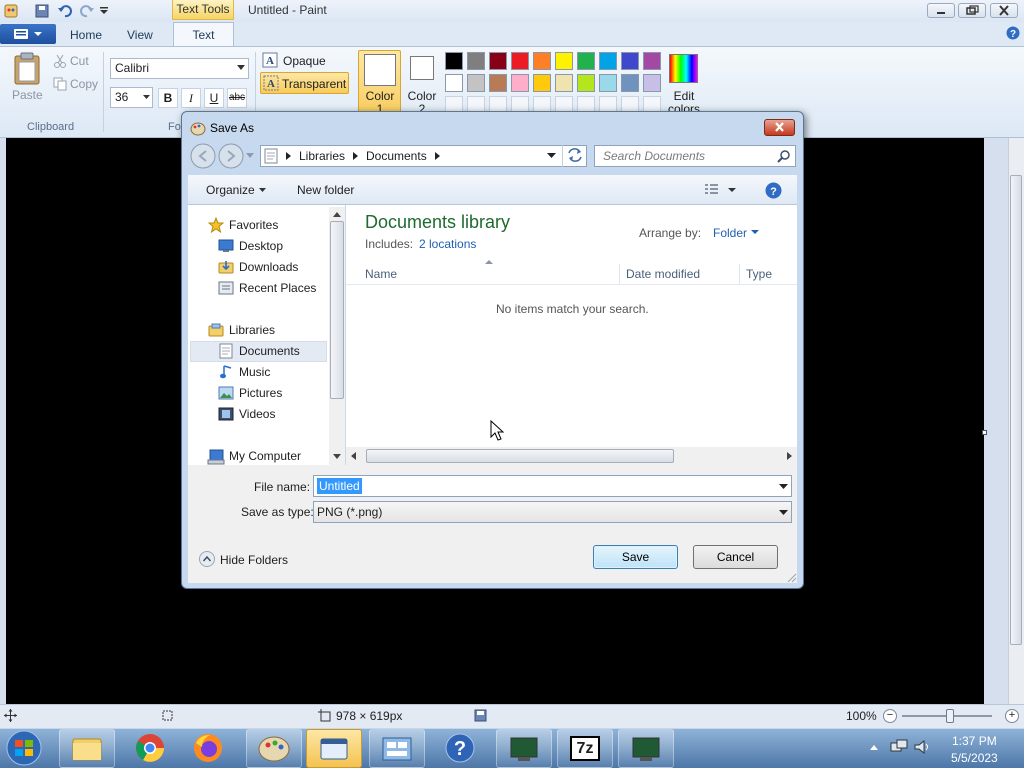  What do you see at coordinates (257, 414) in the screenshot?
I see `nav-videos: Videos` at bounding box center [257, 414].